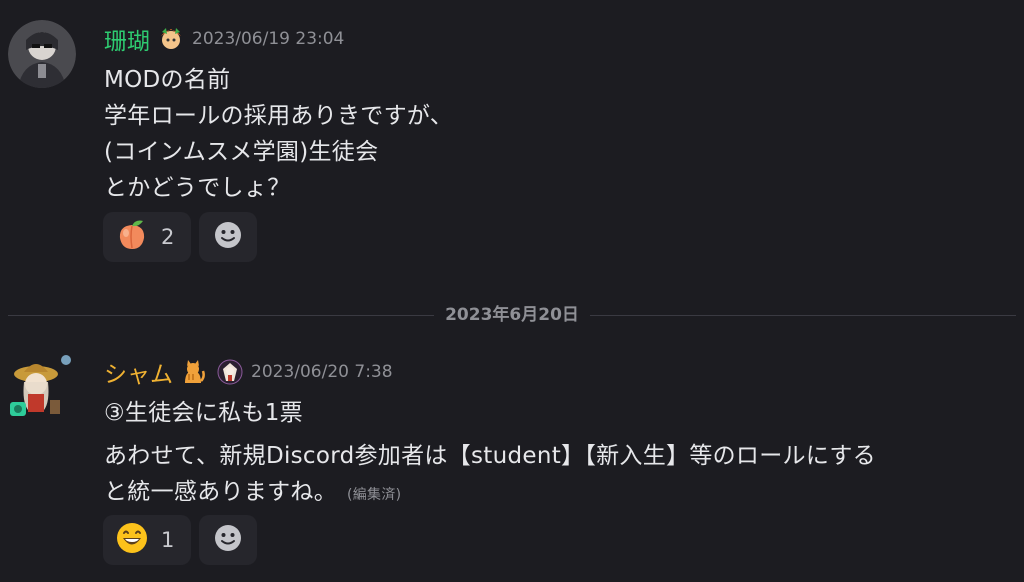  What do you see at coordinates (512, 315) in the screenshot?
I see `date-divider-label: 2023年6月20日` at bounding box center [512, 315].